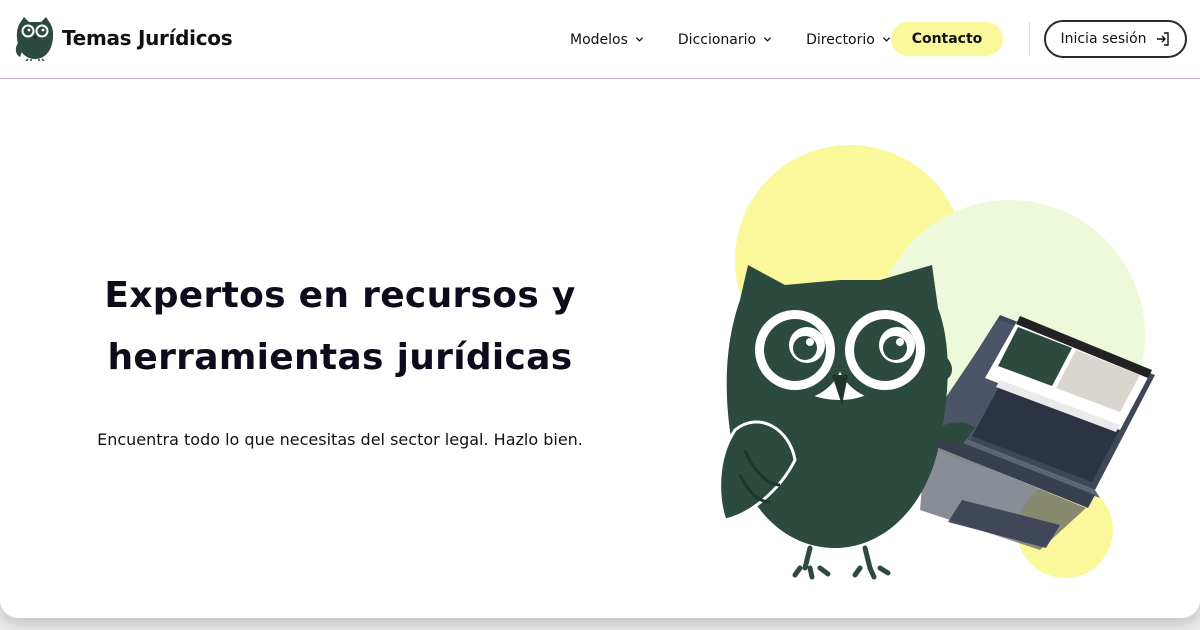 The height and width of the screenshot is (630, 1200). What do you see at coordinates (34, 39) in the screenshot?
I see `owl-logo-icon` at bounding box center [34, 39].